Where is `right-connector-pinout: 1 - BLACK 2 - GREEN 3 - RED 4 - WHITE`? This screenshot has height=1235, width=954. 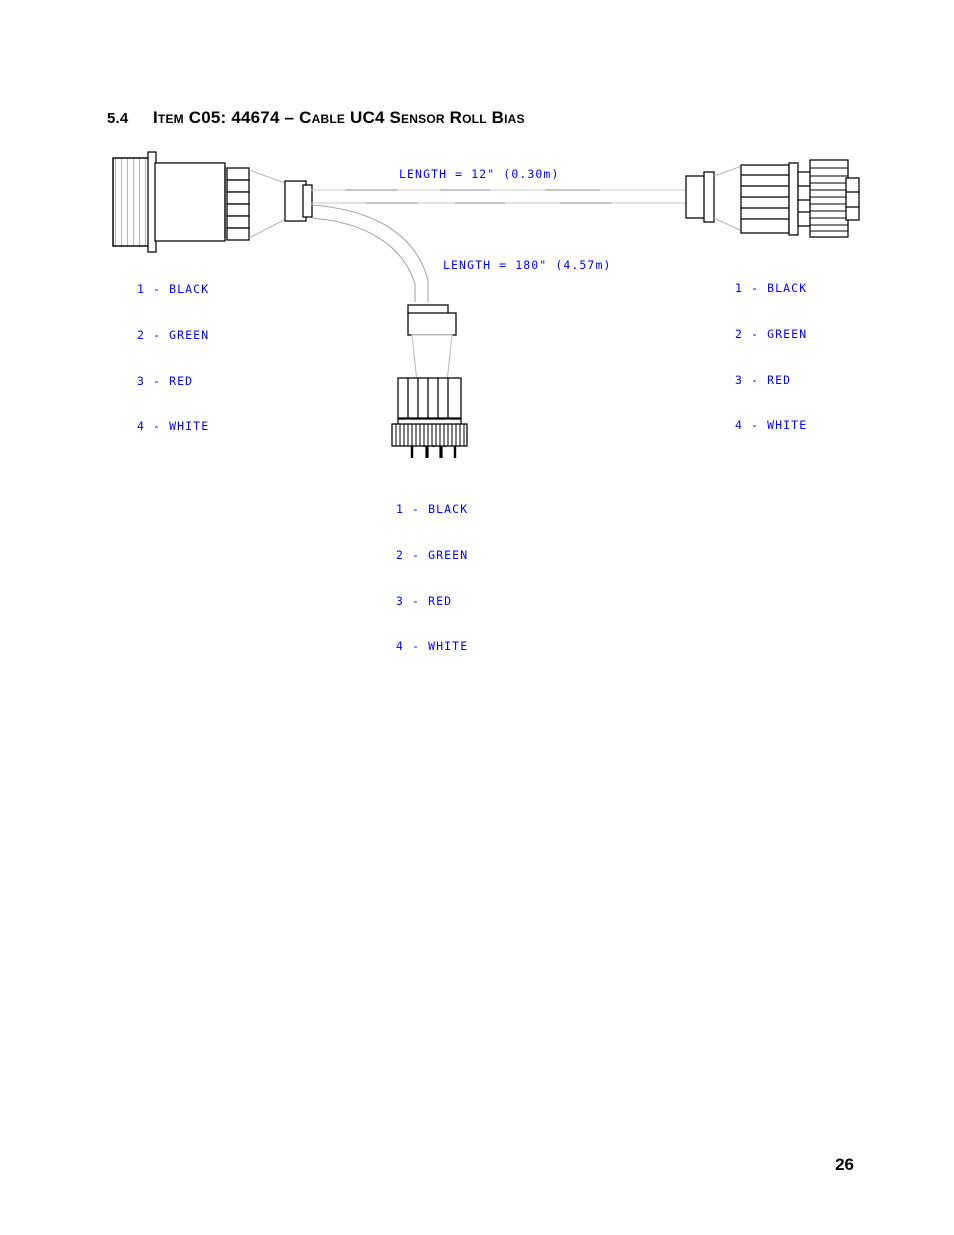 right-connector-pinout: 1 - BLACK 2 - GREEN 3 - RED 4 - WHITE is located at coordinates (771, 350).